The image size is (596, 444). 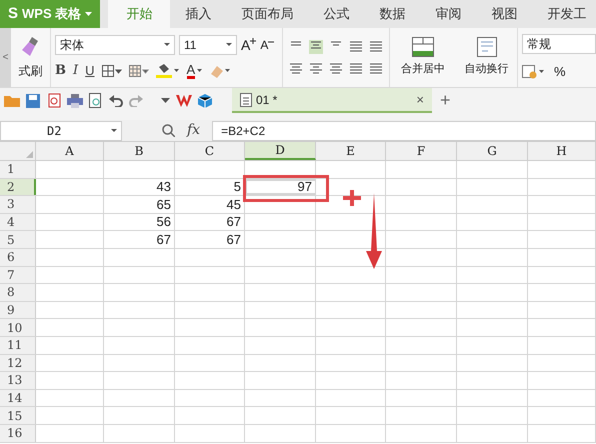 I want to click on wrap-text-button: 自动换行, so click(x=487, y=57).